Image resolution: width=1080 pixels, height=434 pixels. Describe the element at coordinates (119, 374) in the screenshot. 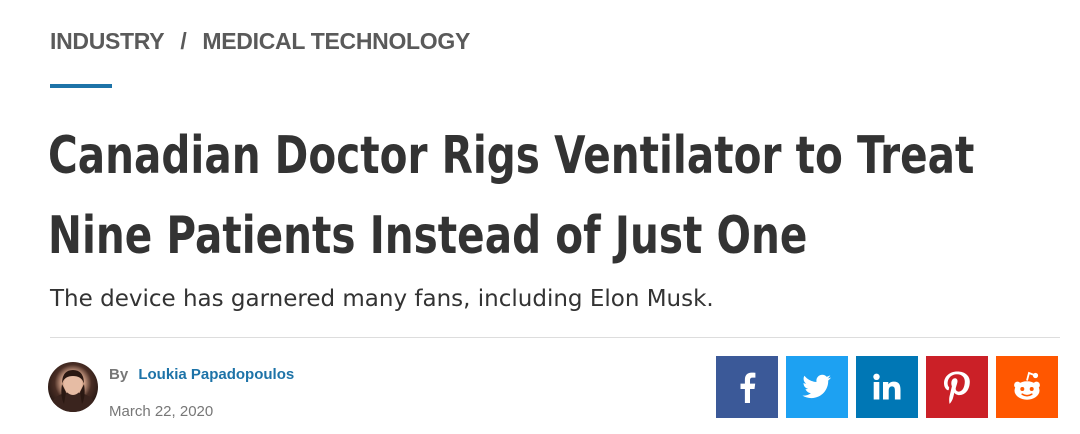

I see `byline-prefix: By` at that location.